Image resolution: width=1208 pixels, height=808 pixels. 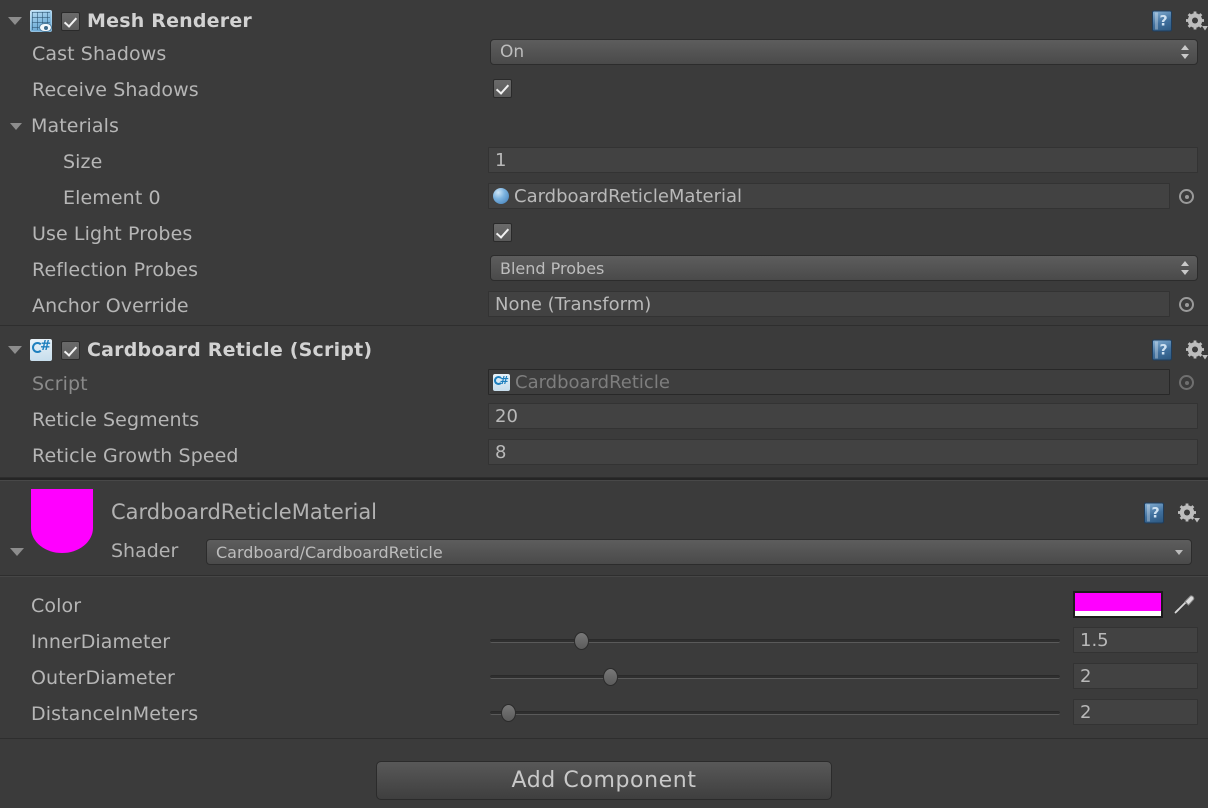 I want to click on label-size: Size, so click(x=83, y=162).